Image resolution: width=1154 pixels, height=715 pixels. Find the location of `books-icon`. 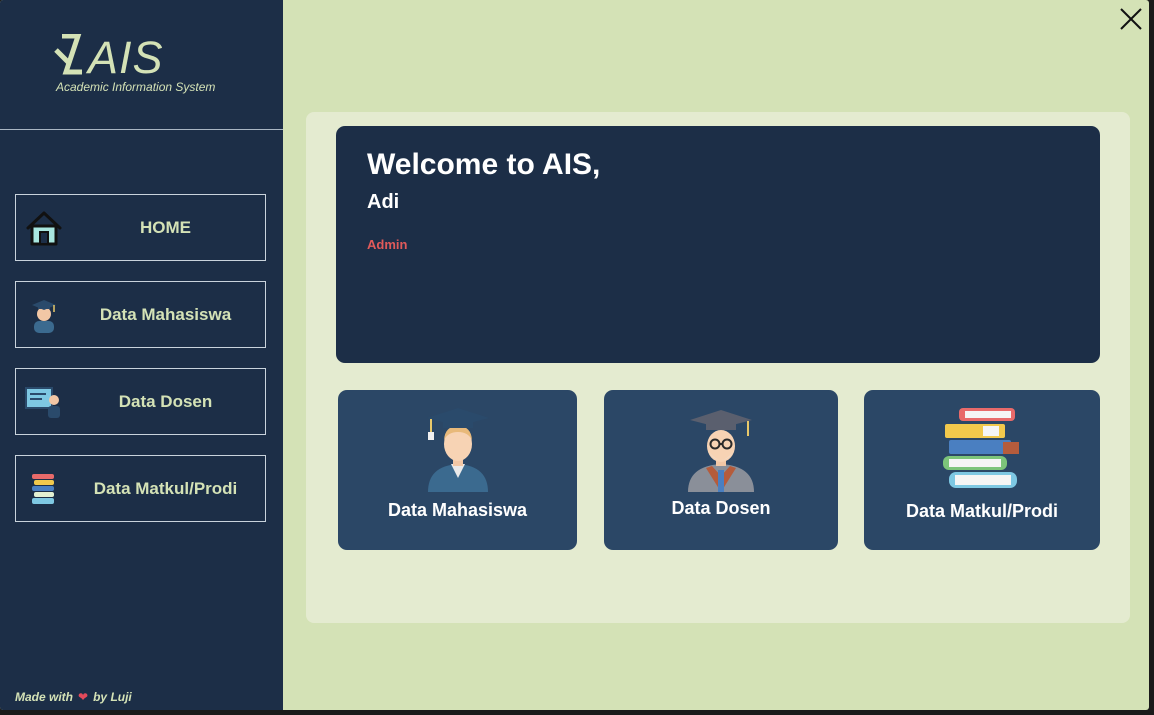

books-icon is located at coordinates (43, 489).